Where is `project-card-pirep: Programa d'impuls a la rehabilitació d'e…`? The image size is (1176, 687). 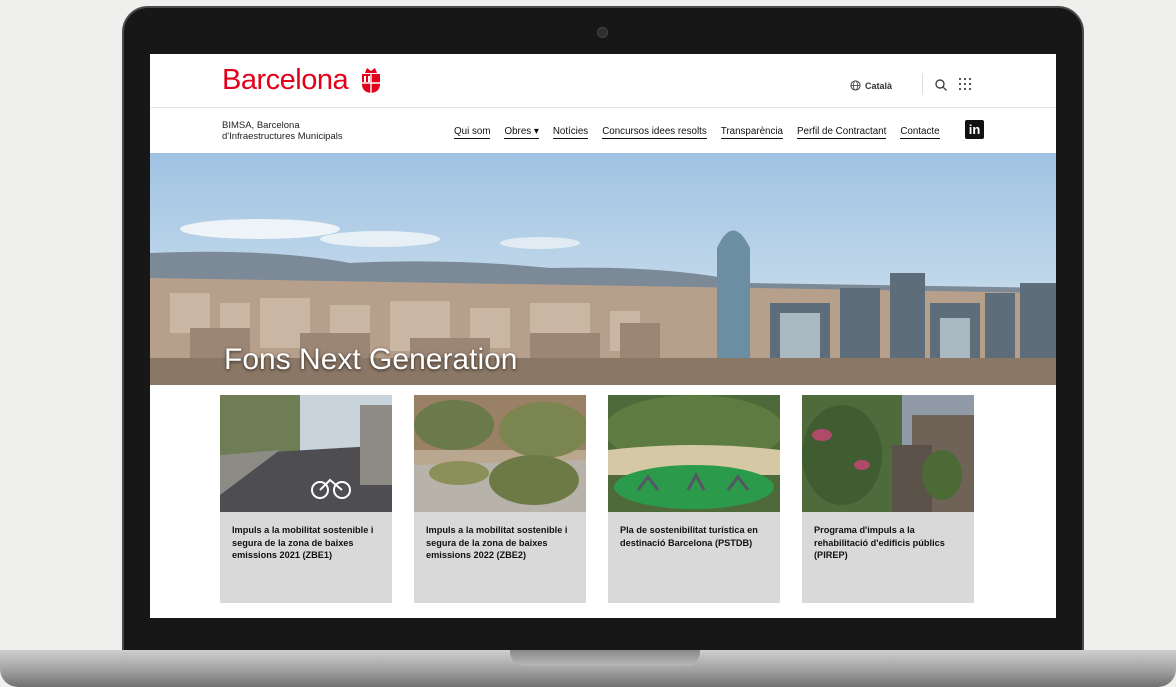 project-card-pirep: Programa d'impuls a la rehabilitació d'e… is located at coordinates (888, 499).